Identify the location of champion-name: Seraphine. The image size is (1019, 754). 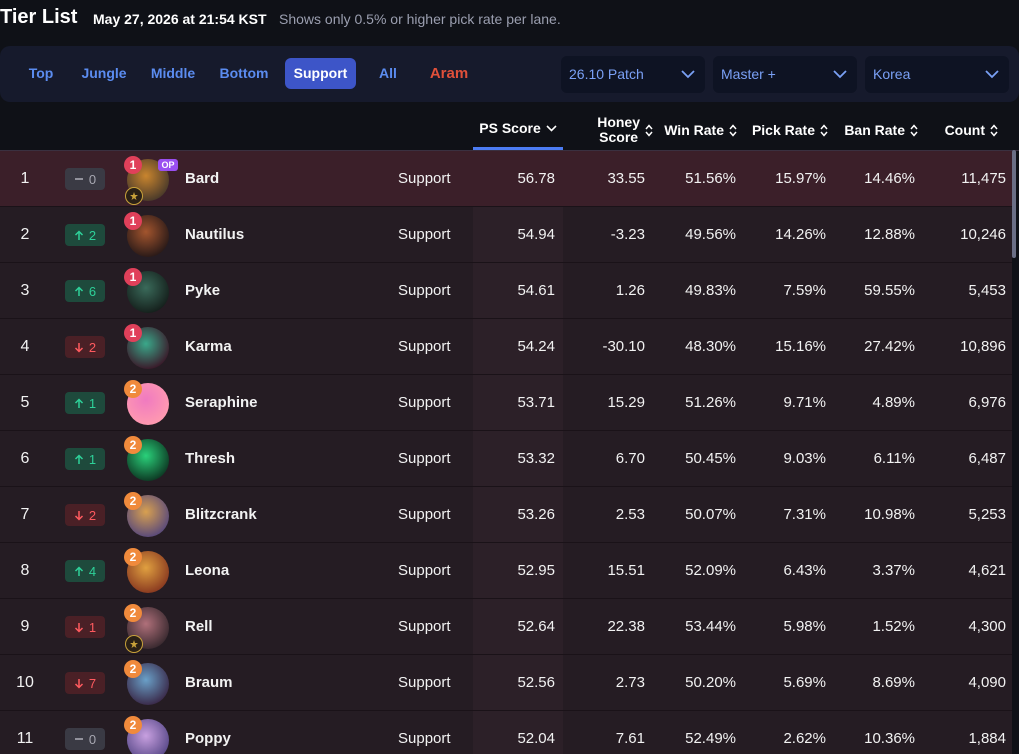
(221, 402).